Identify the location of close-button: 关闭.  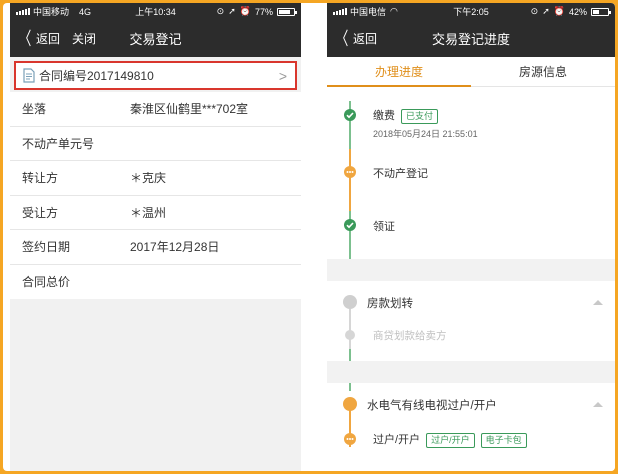
(84, 38).